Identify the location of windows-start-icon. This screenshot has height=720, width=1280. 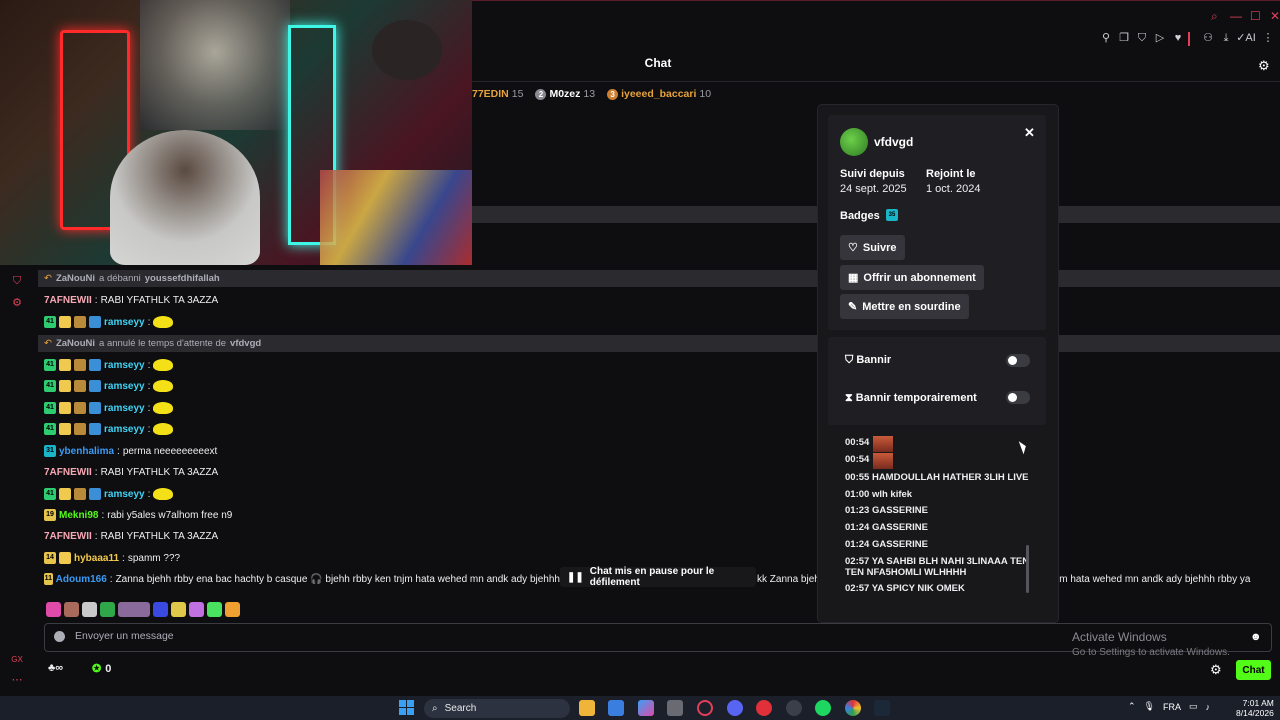
(406, 707).